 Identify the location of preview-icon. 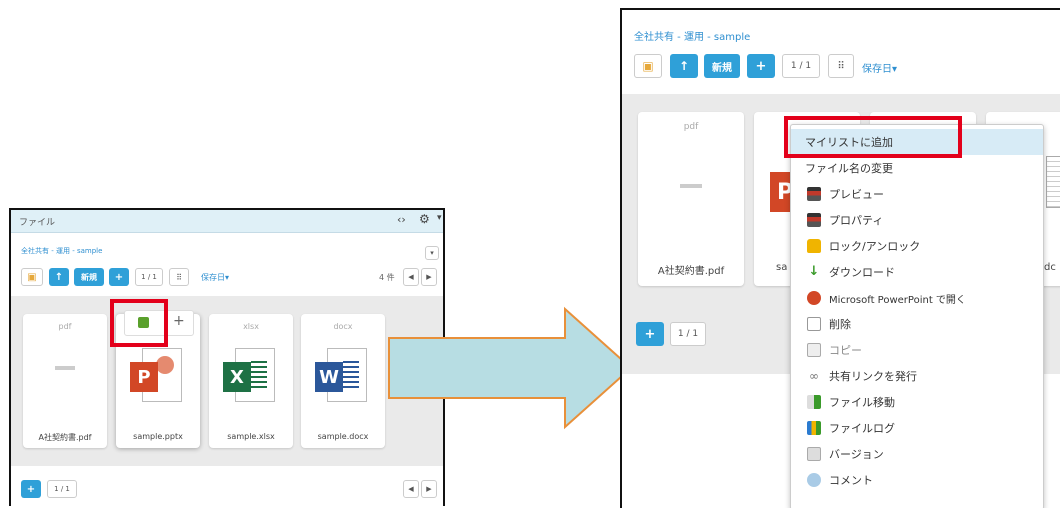
(814, 194).